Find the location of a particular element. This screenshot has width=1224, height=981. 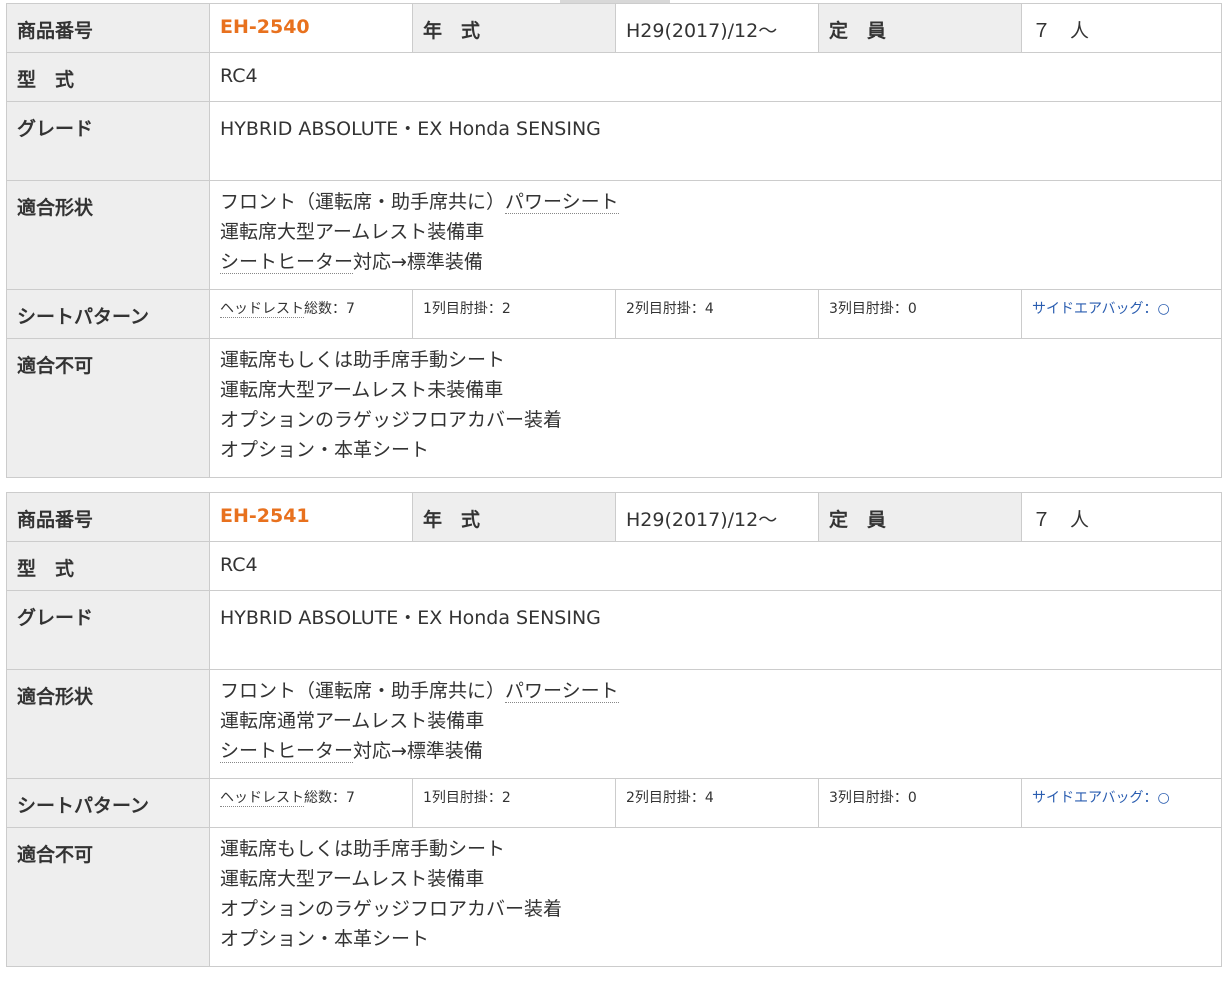

product-code: EH-2541 is located at coordinates (265, 516).